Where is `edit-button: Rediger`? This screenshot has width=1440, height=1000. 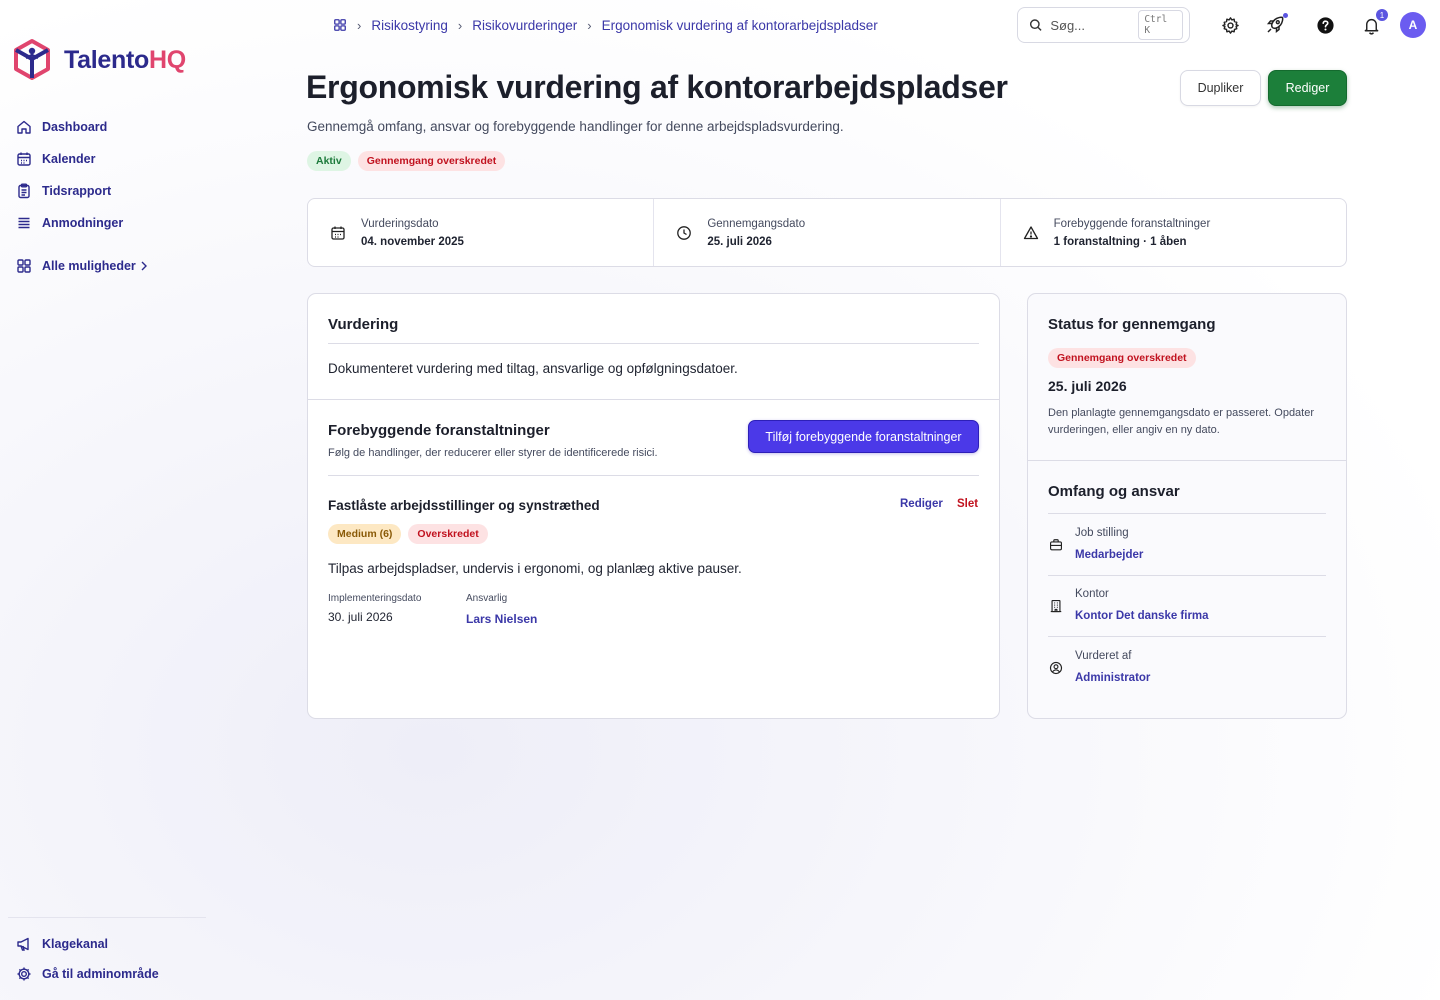 edit-button: Rediger is located at coordinates (1307, 88).